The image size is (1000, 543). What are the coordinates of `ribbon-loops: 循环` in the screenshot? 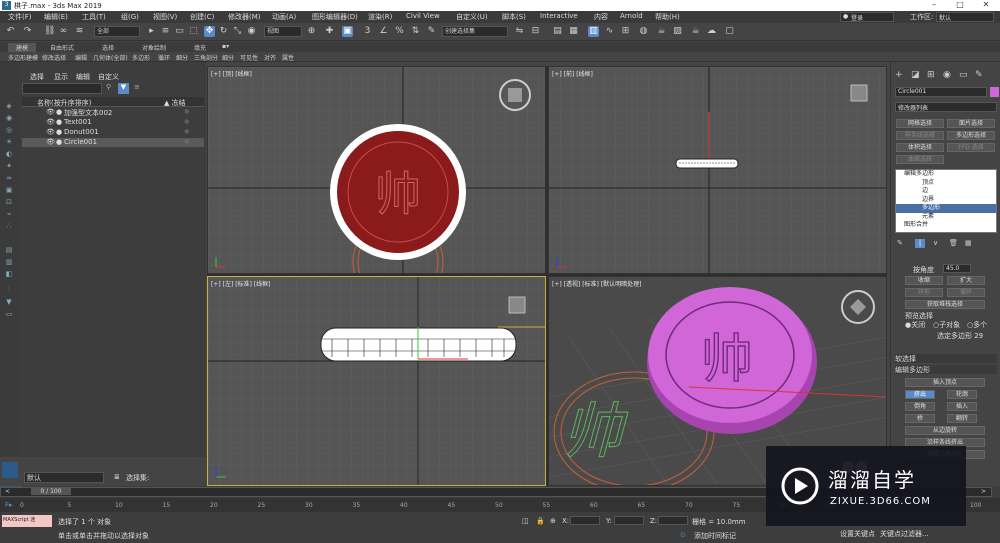 It's located at (164, 57).